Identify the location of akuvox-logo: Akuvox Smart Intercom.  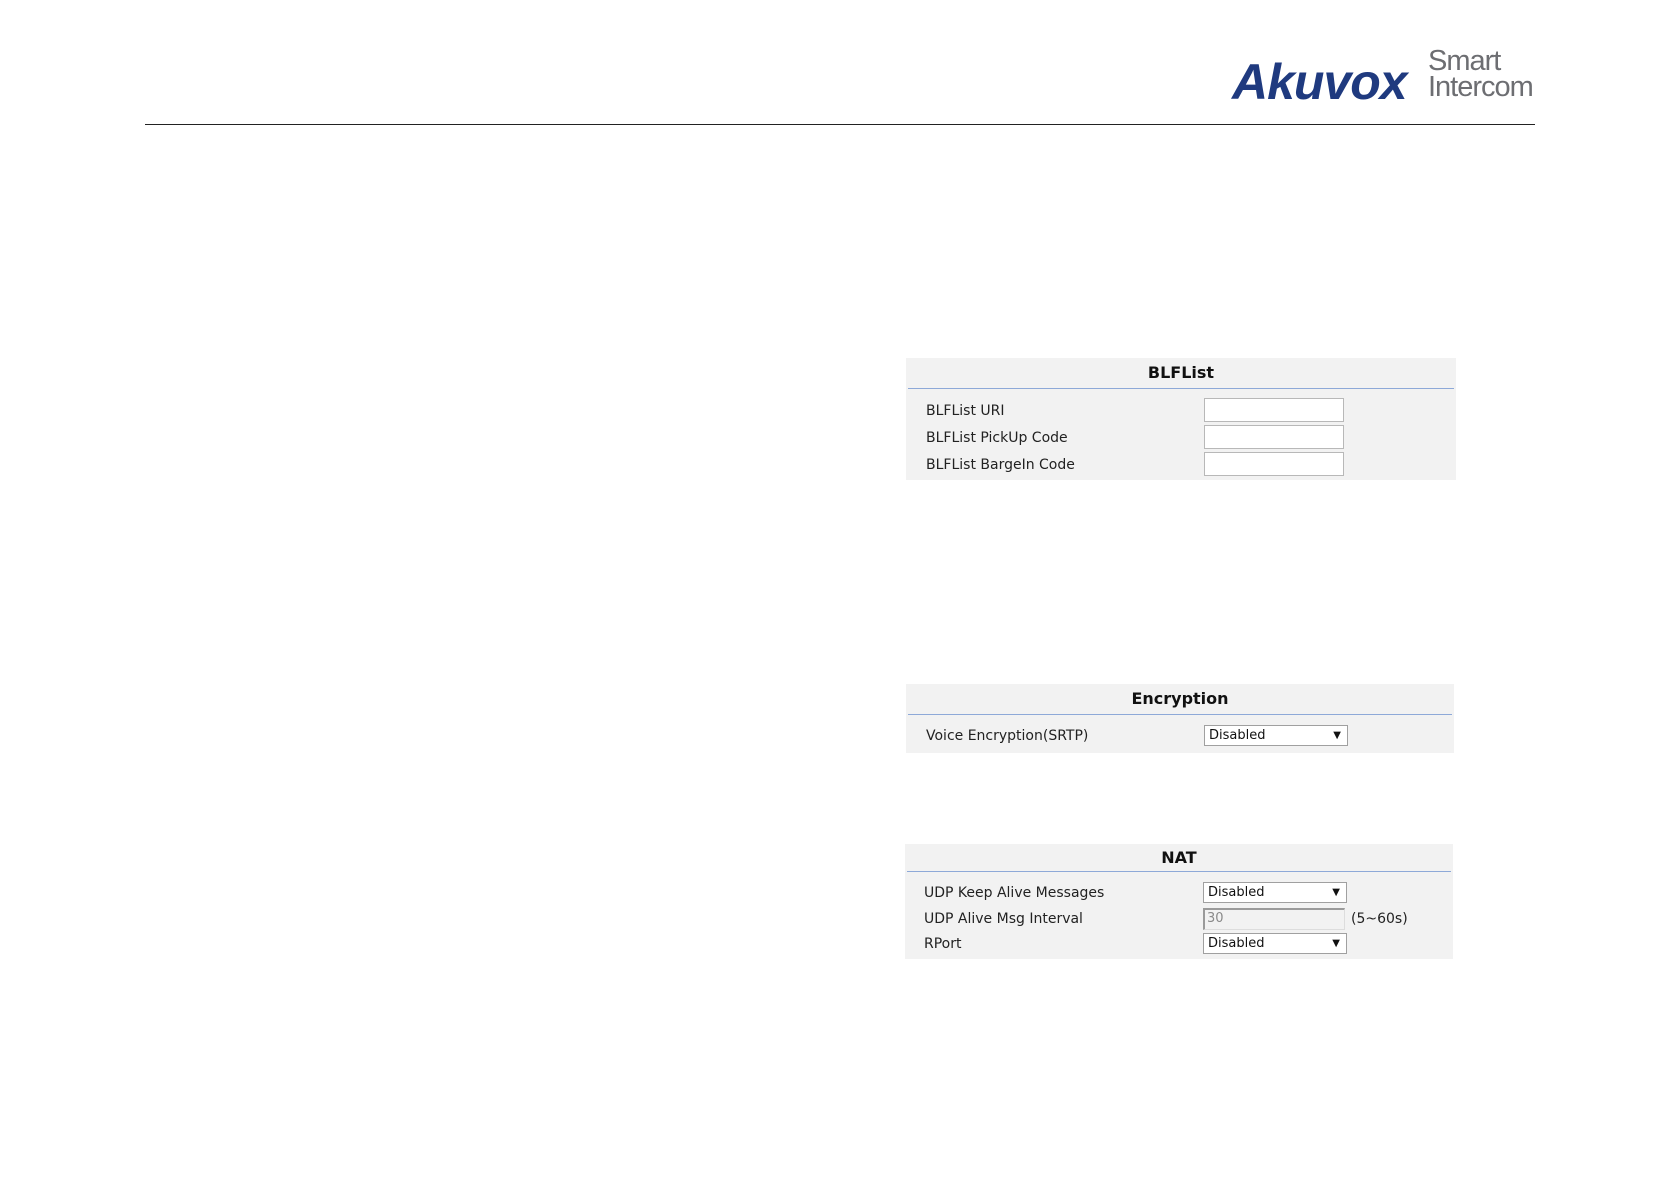
(1387, 78).